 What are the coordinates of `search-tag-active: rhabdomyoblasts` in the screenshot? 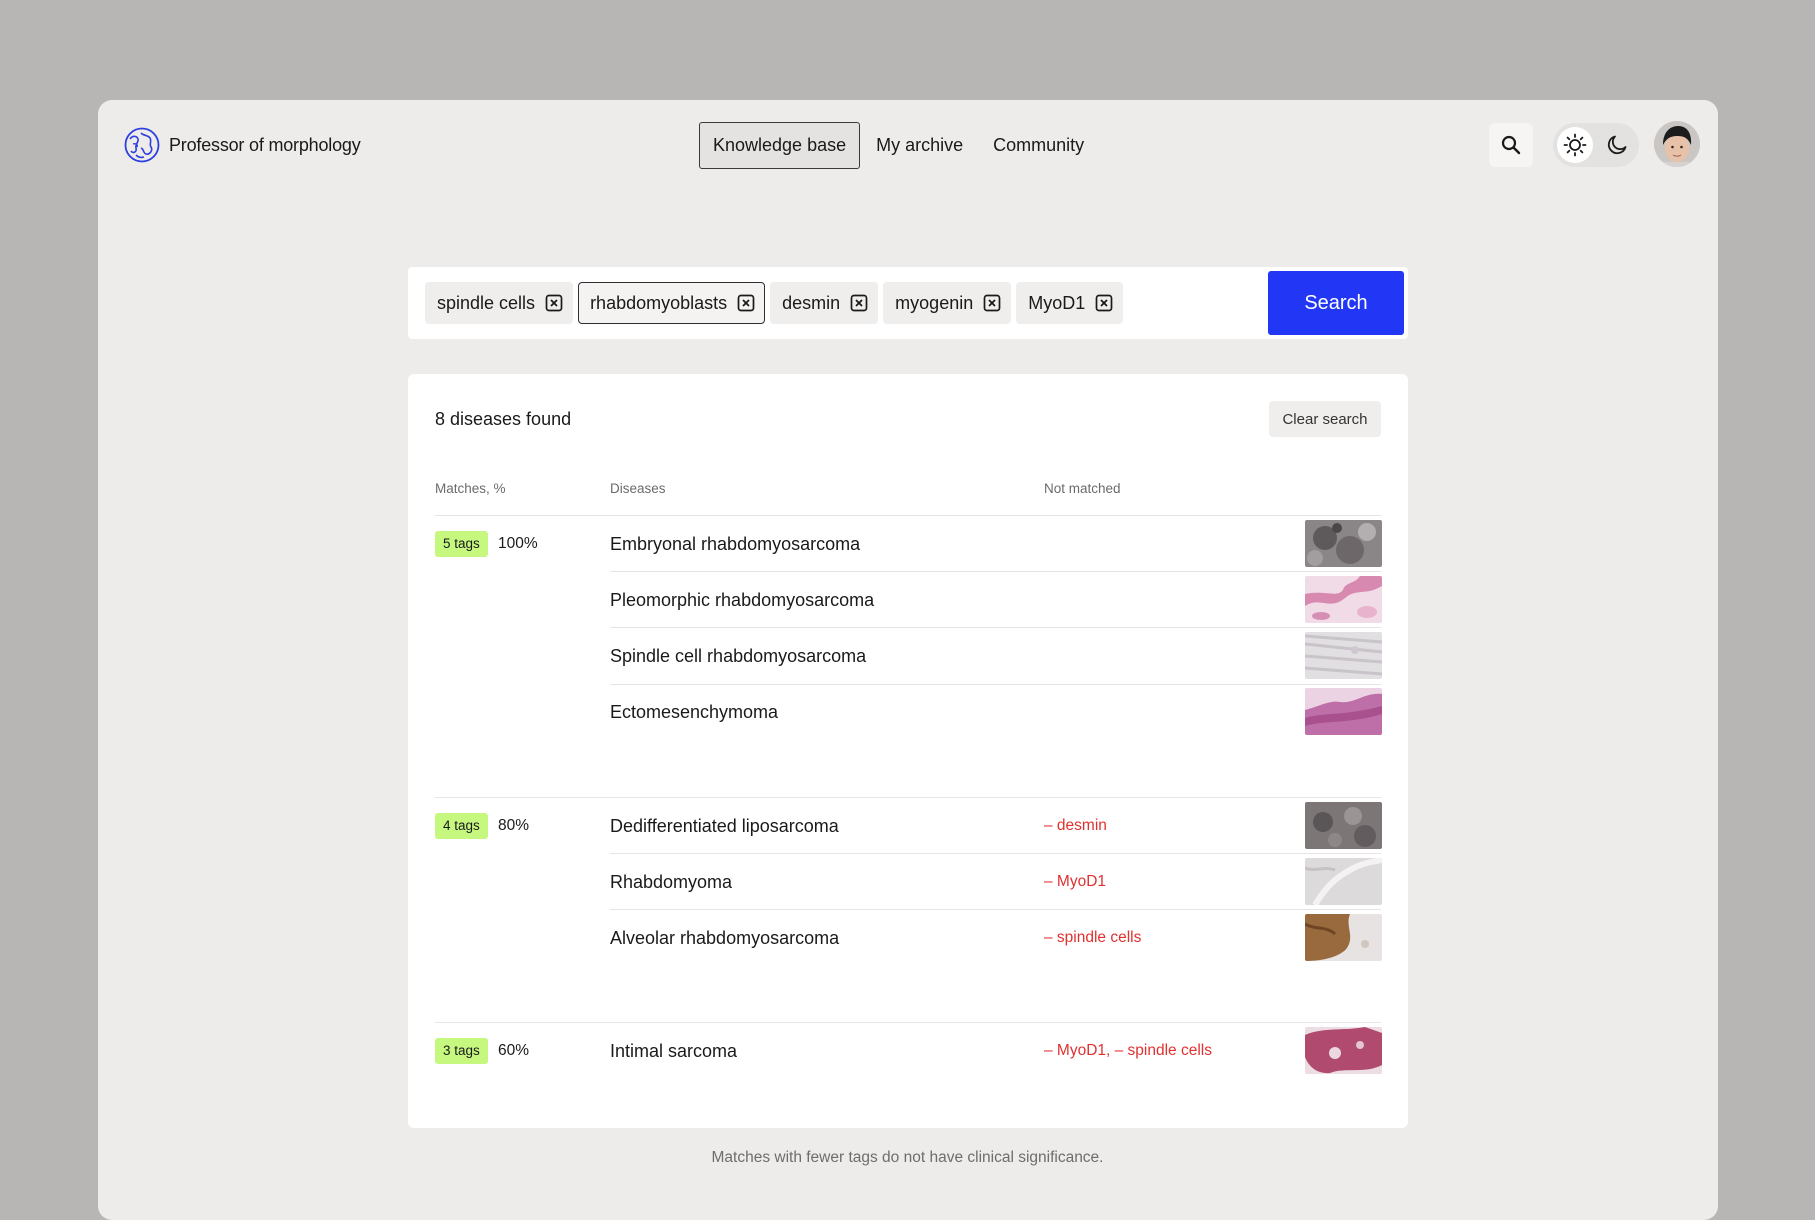 It's located at (672, 303).